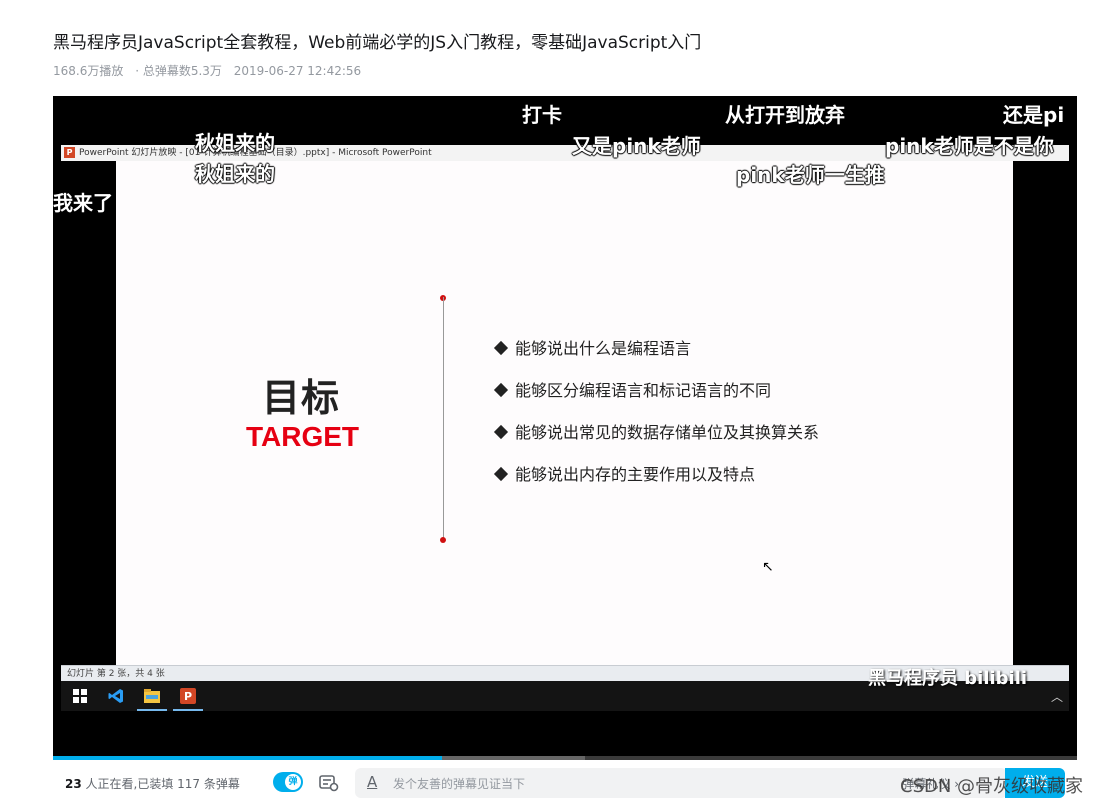  I want to click on bullet-item: 能够说出什么是编程语言, so click(656, 360).